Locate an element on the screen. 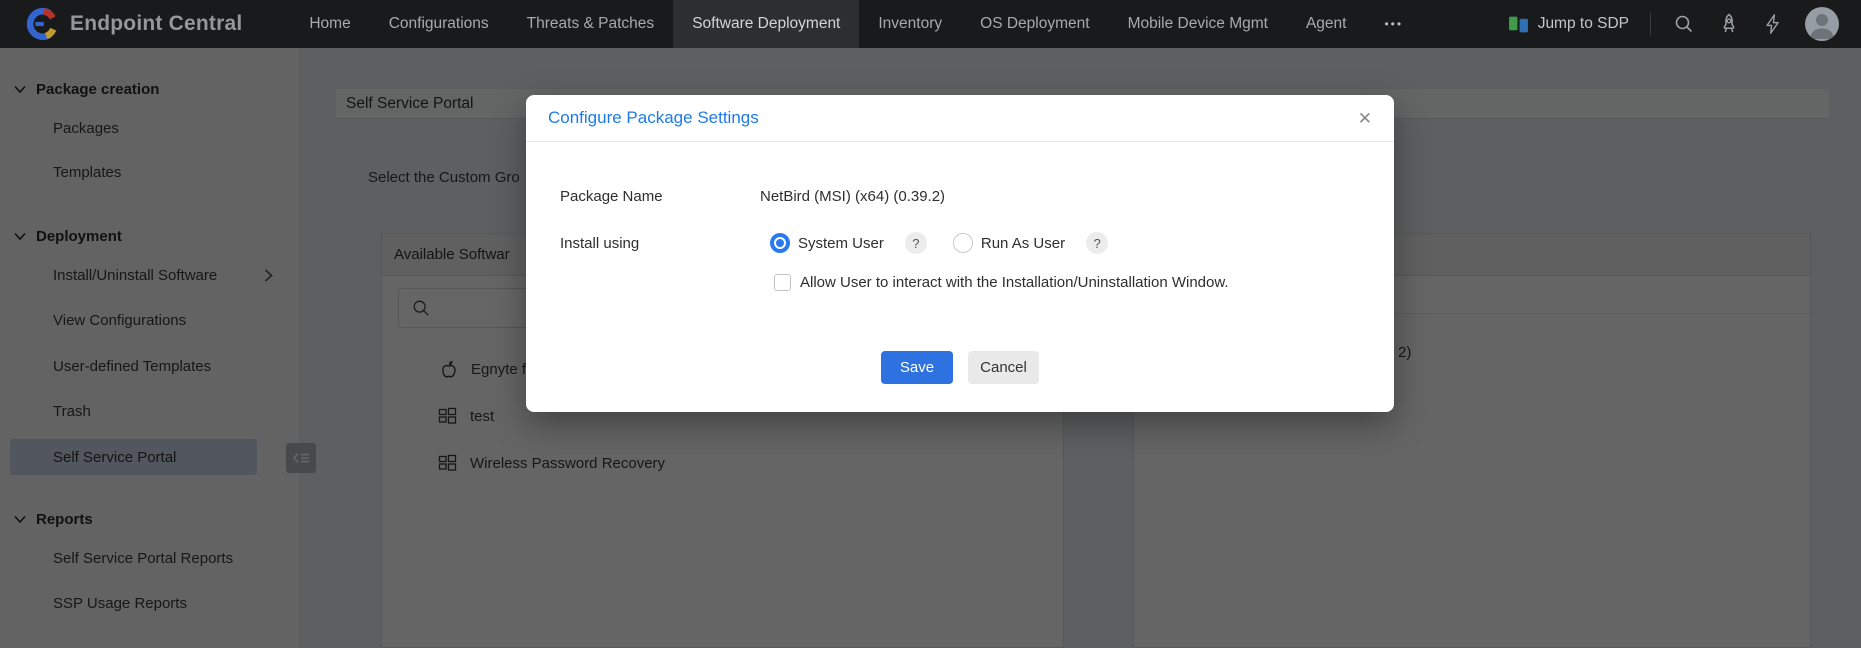 The width and height of the screenshot is (1861, 648). cancel-button: Cancel is located at coordinates (1003, 367).